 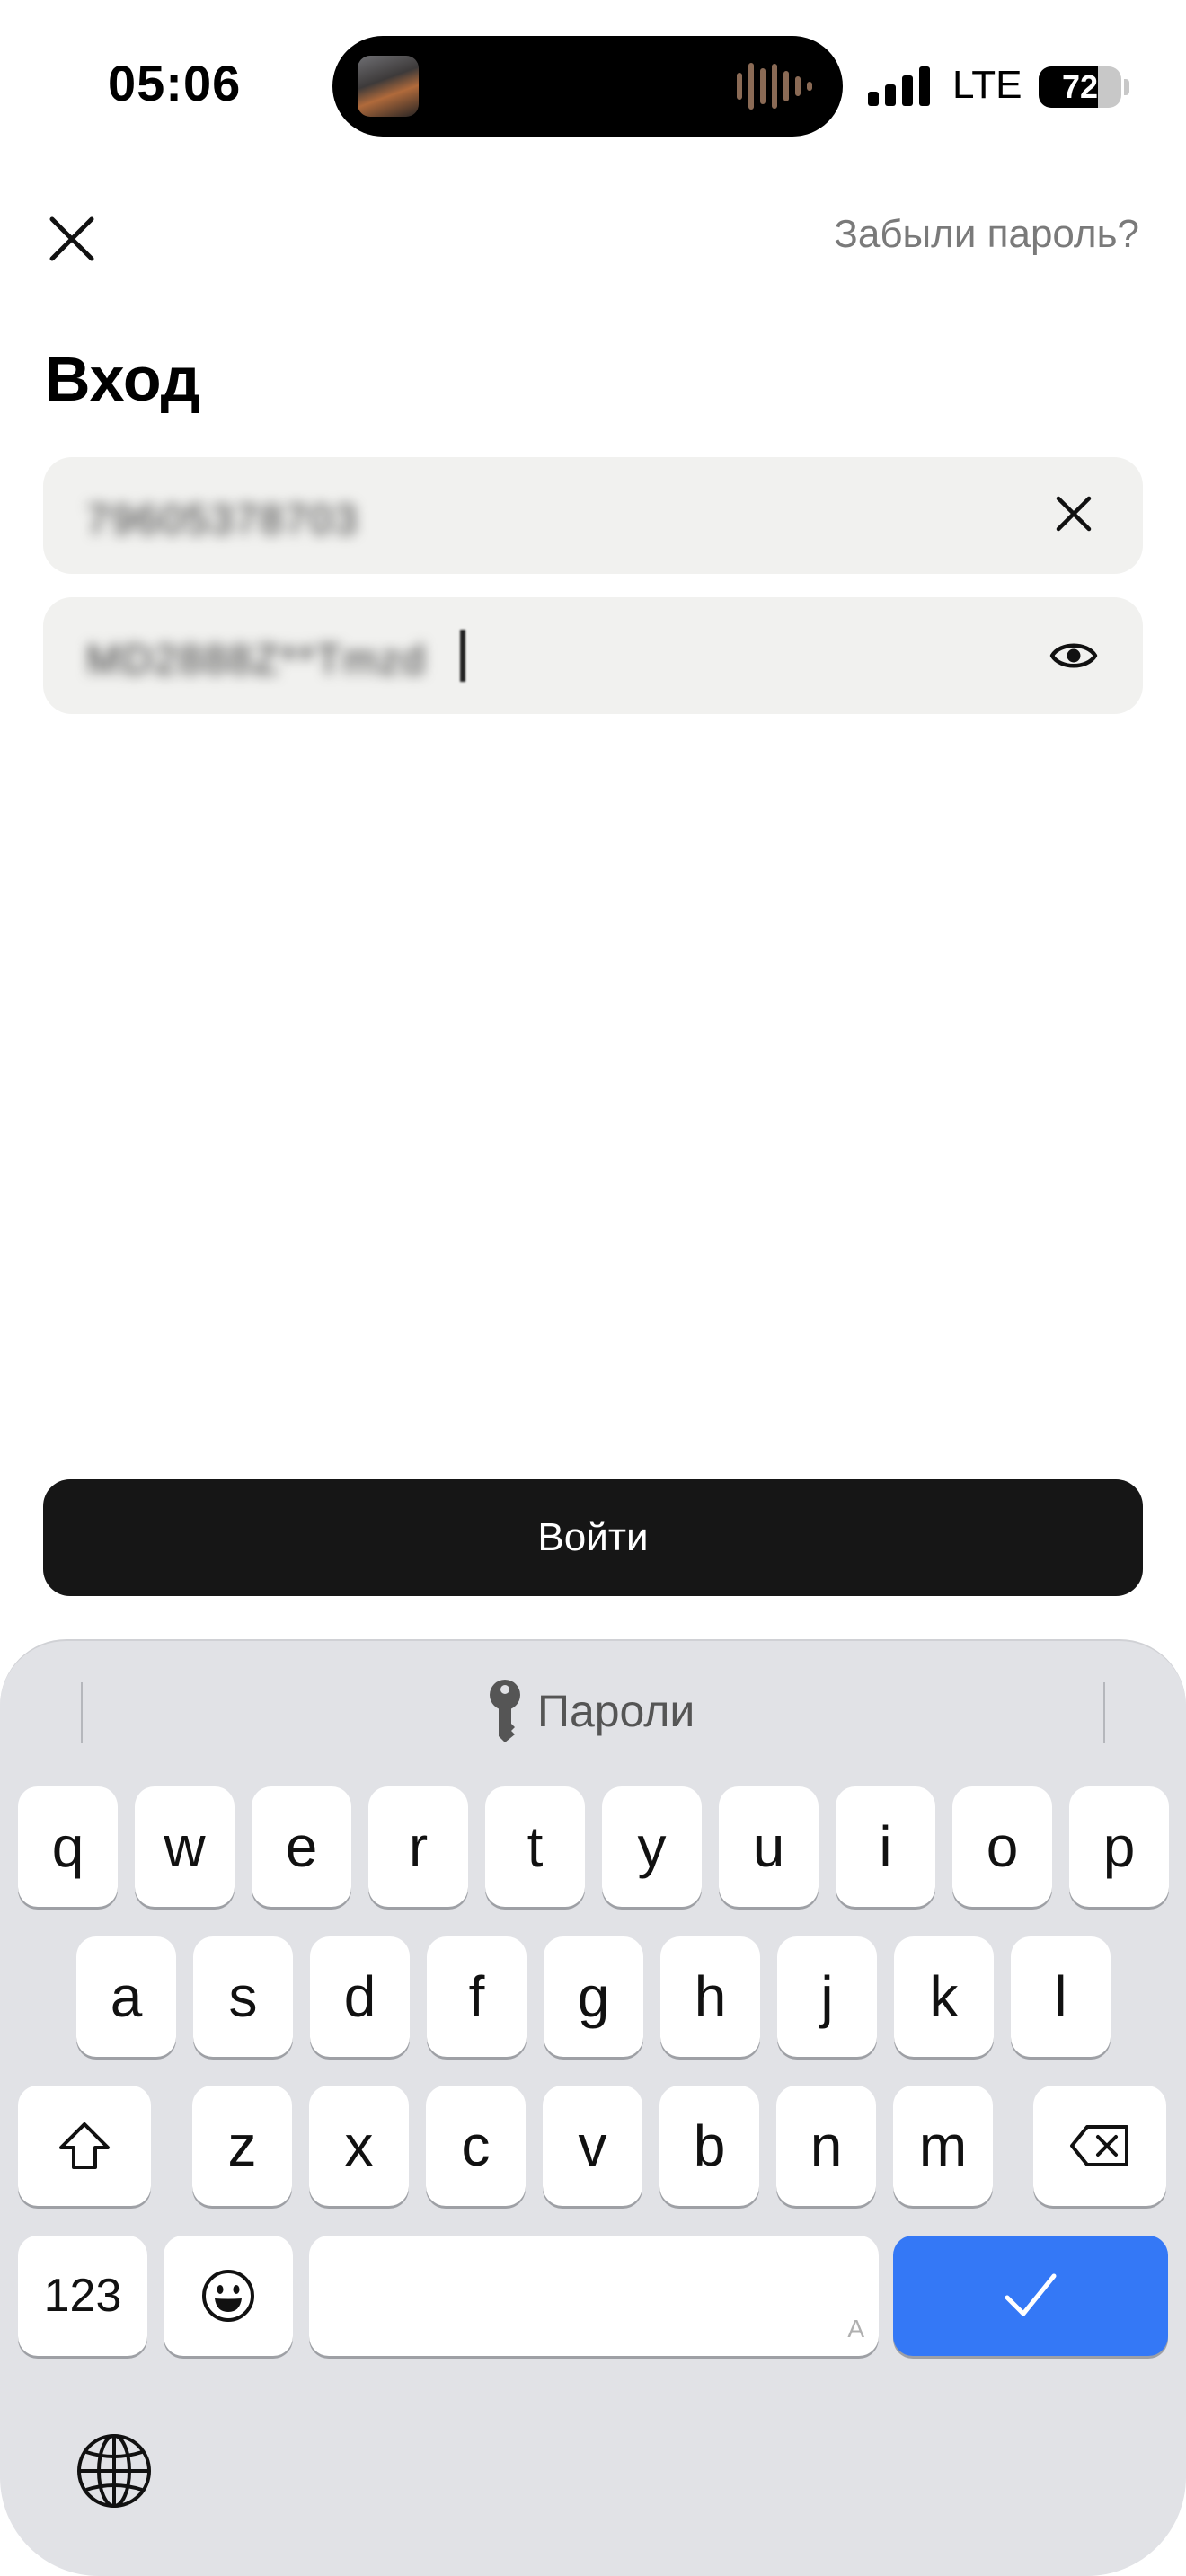 I want to click on clear-icon, so click(x=1074, y=514).